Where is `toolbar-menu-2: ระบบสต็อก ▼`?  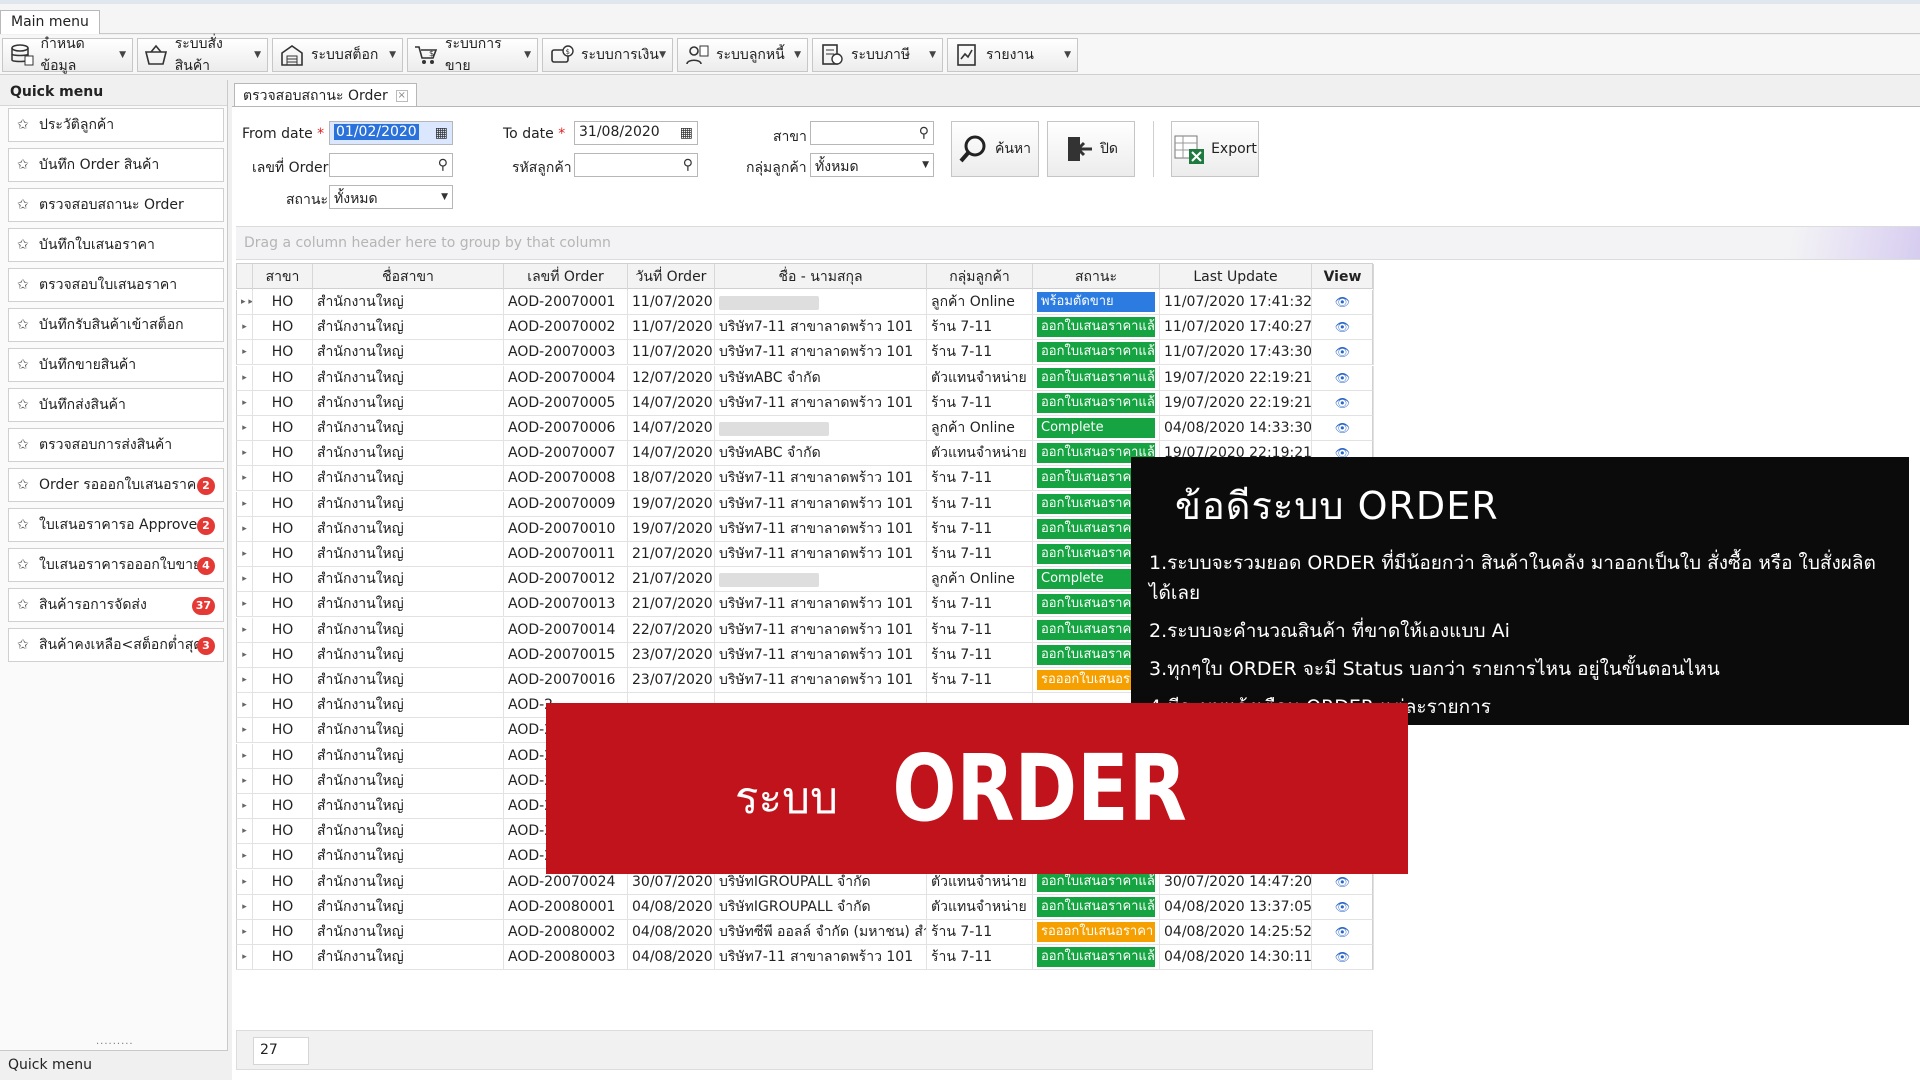 toolbar-menu-2: ระบบสต็อก ▼ is located at coordinates (337, 55).